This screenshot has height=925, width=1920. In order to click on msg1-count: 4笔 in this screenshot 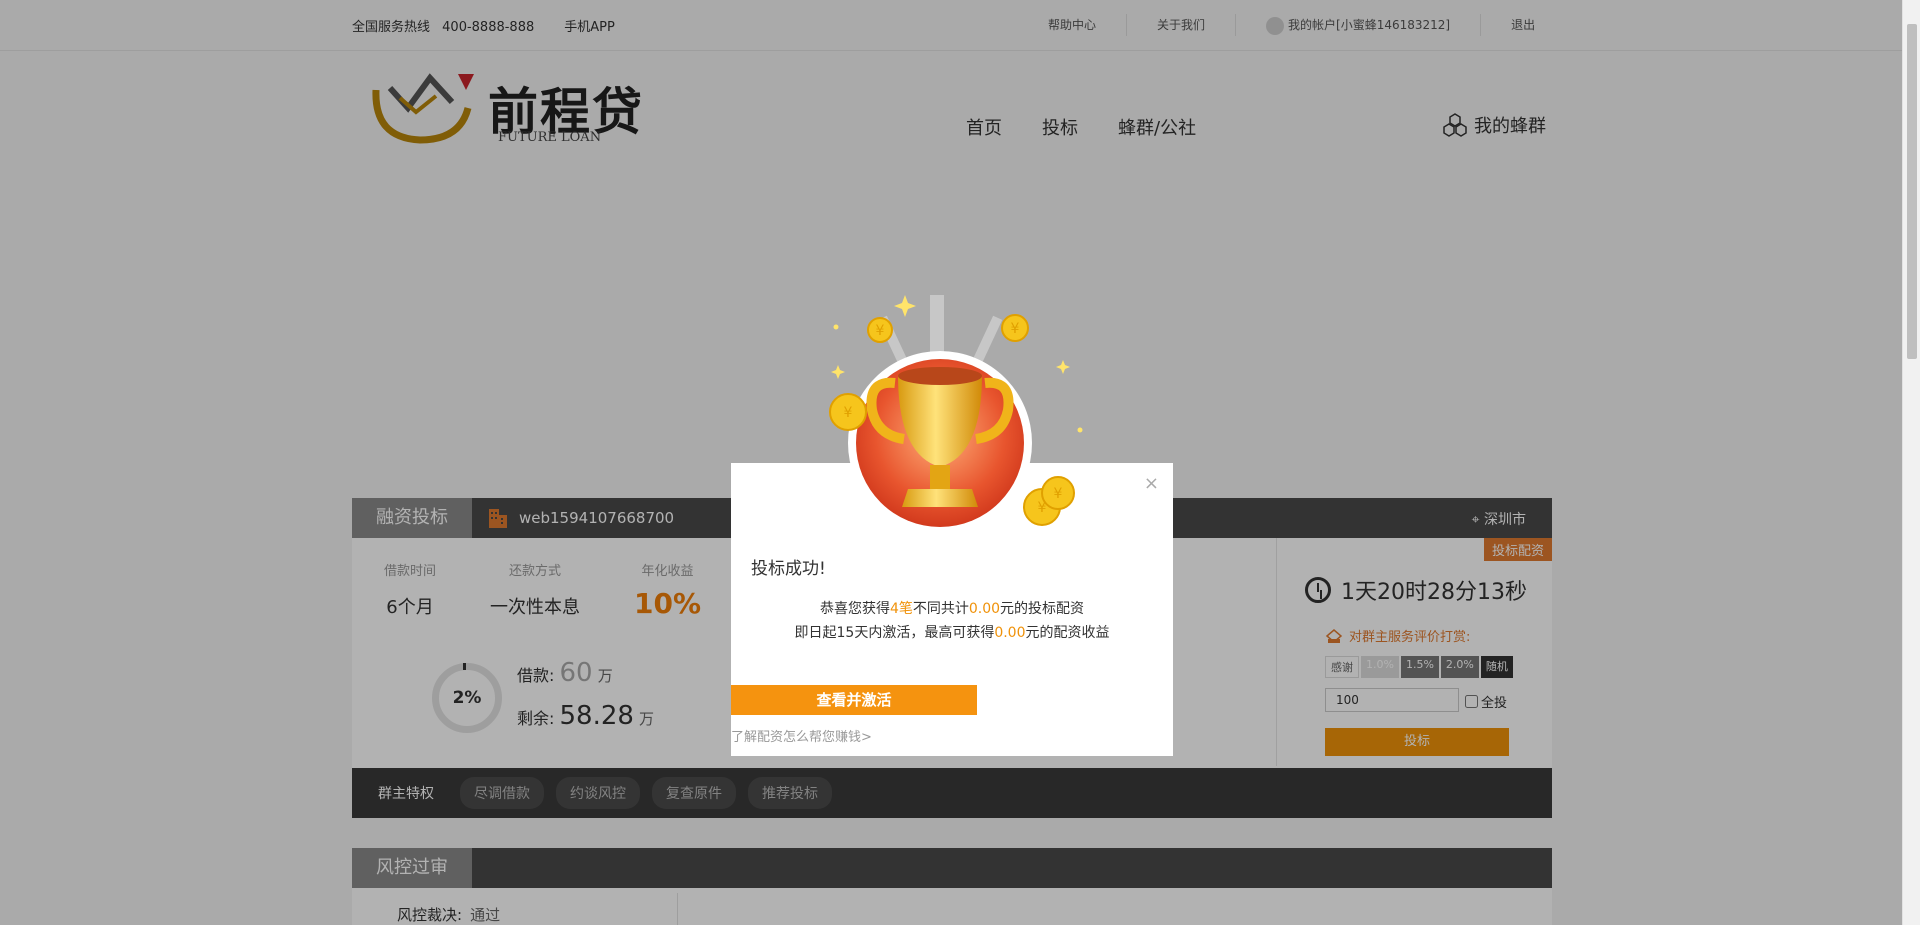, I will do `click(901, 609)`.